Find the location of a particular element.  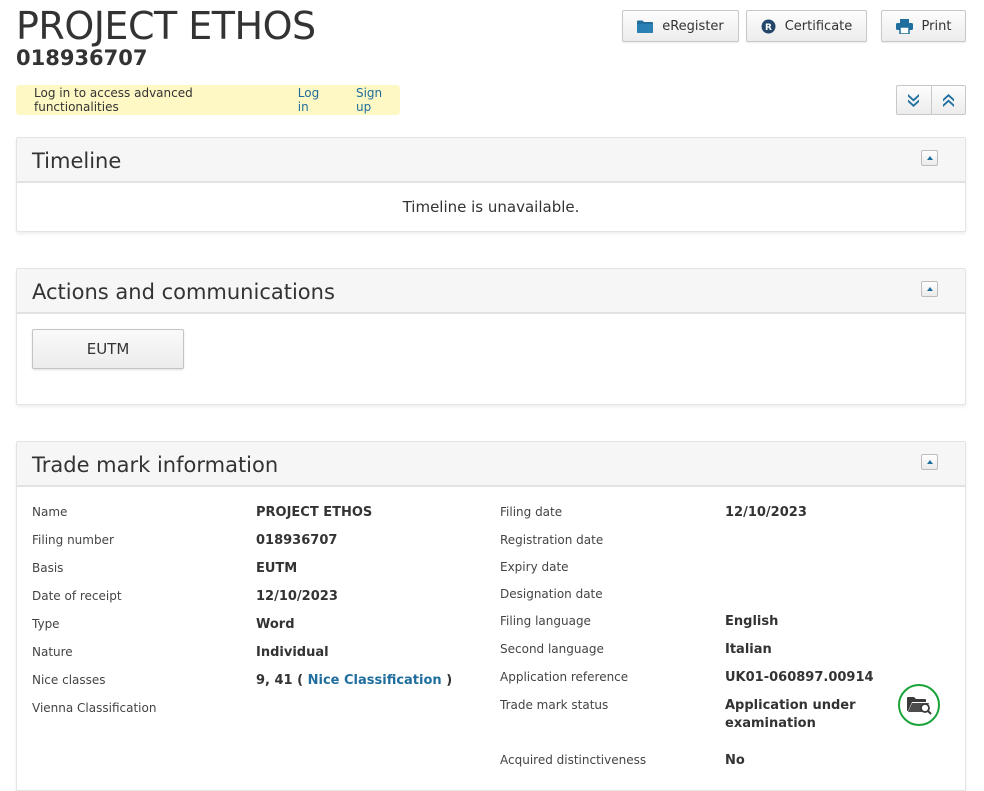

double-chevron-down-icon is located at coordinates (914, 100).